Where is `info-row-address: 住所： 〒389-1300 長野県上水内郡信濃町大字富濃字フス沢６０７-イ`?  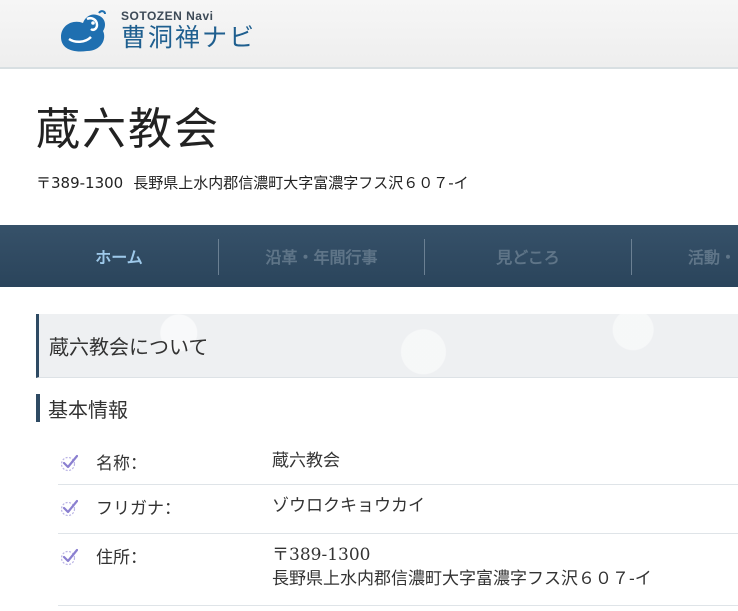
info-row-address: 住所： 〒389-1300 長野県上水内郡信濃町大字富濃字フス沢６０７-イ is located at coordinates (398, 570).